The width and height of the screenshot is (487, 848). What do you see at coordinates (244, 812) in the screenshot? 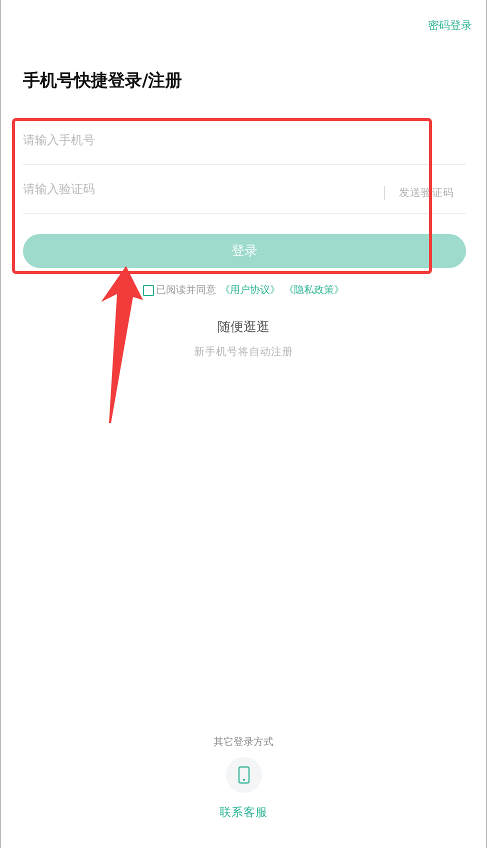
I see `contact-support-link: 联系客服` at bounding box center [244, 812].